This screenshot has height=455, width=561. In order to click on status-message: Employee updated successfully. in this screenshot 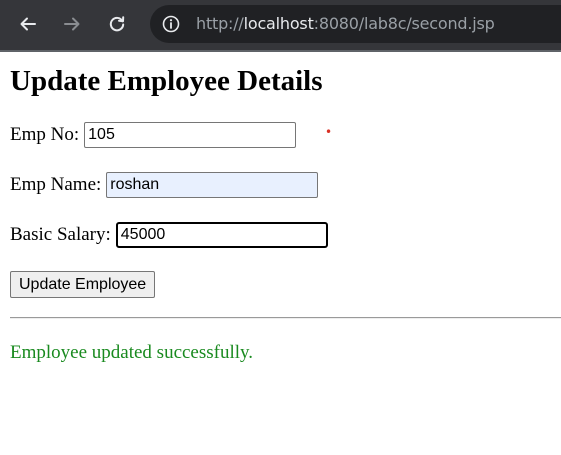, I will do `click(132, 352)`.